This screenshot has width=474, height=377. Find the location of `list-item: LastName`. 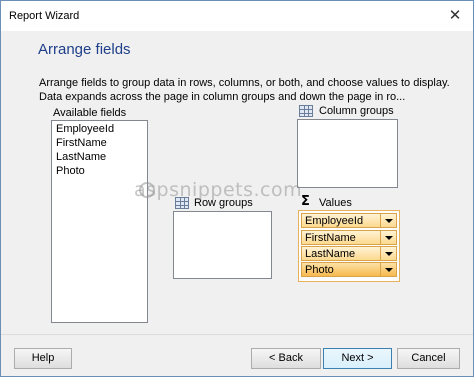

list-item: LastName is located at coordinates (81, 157).